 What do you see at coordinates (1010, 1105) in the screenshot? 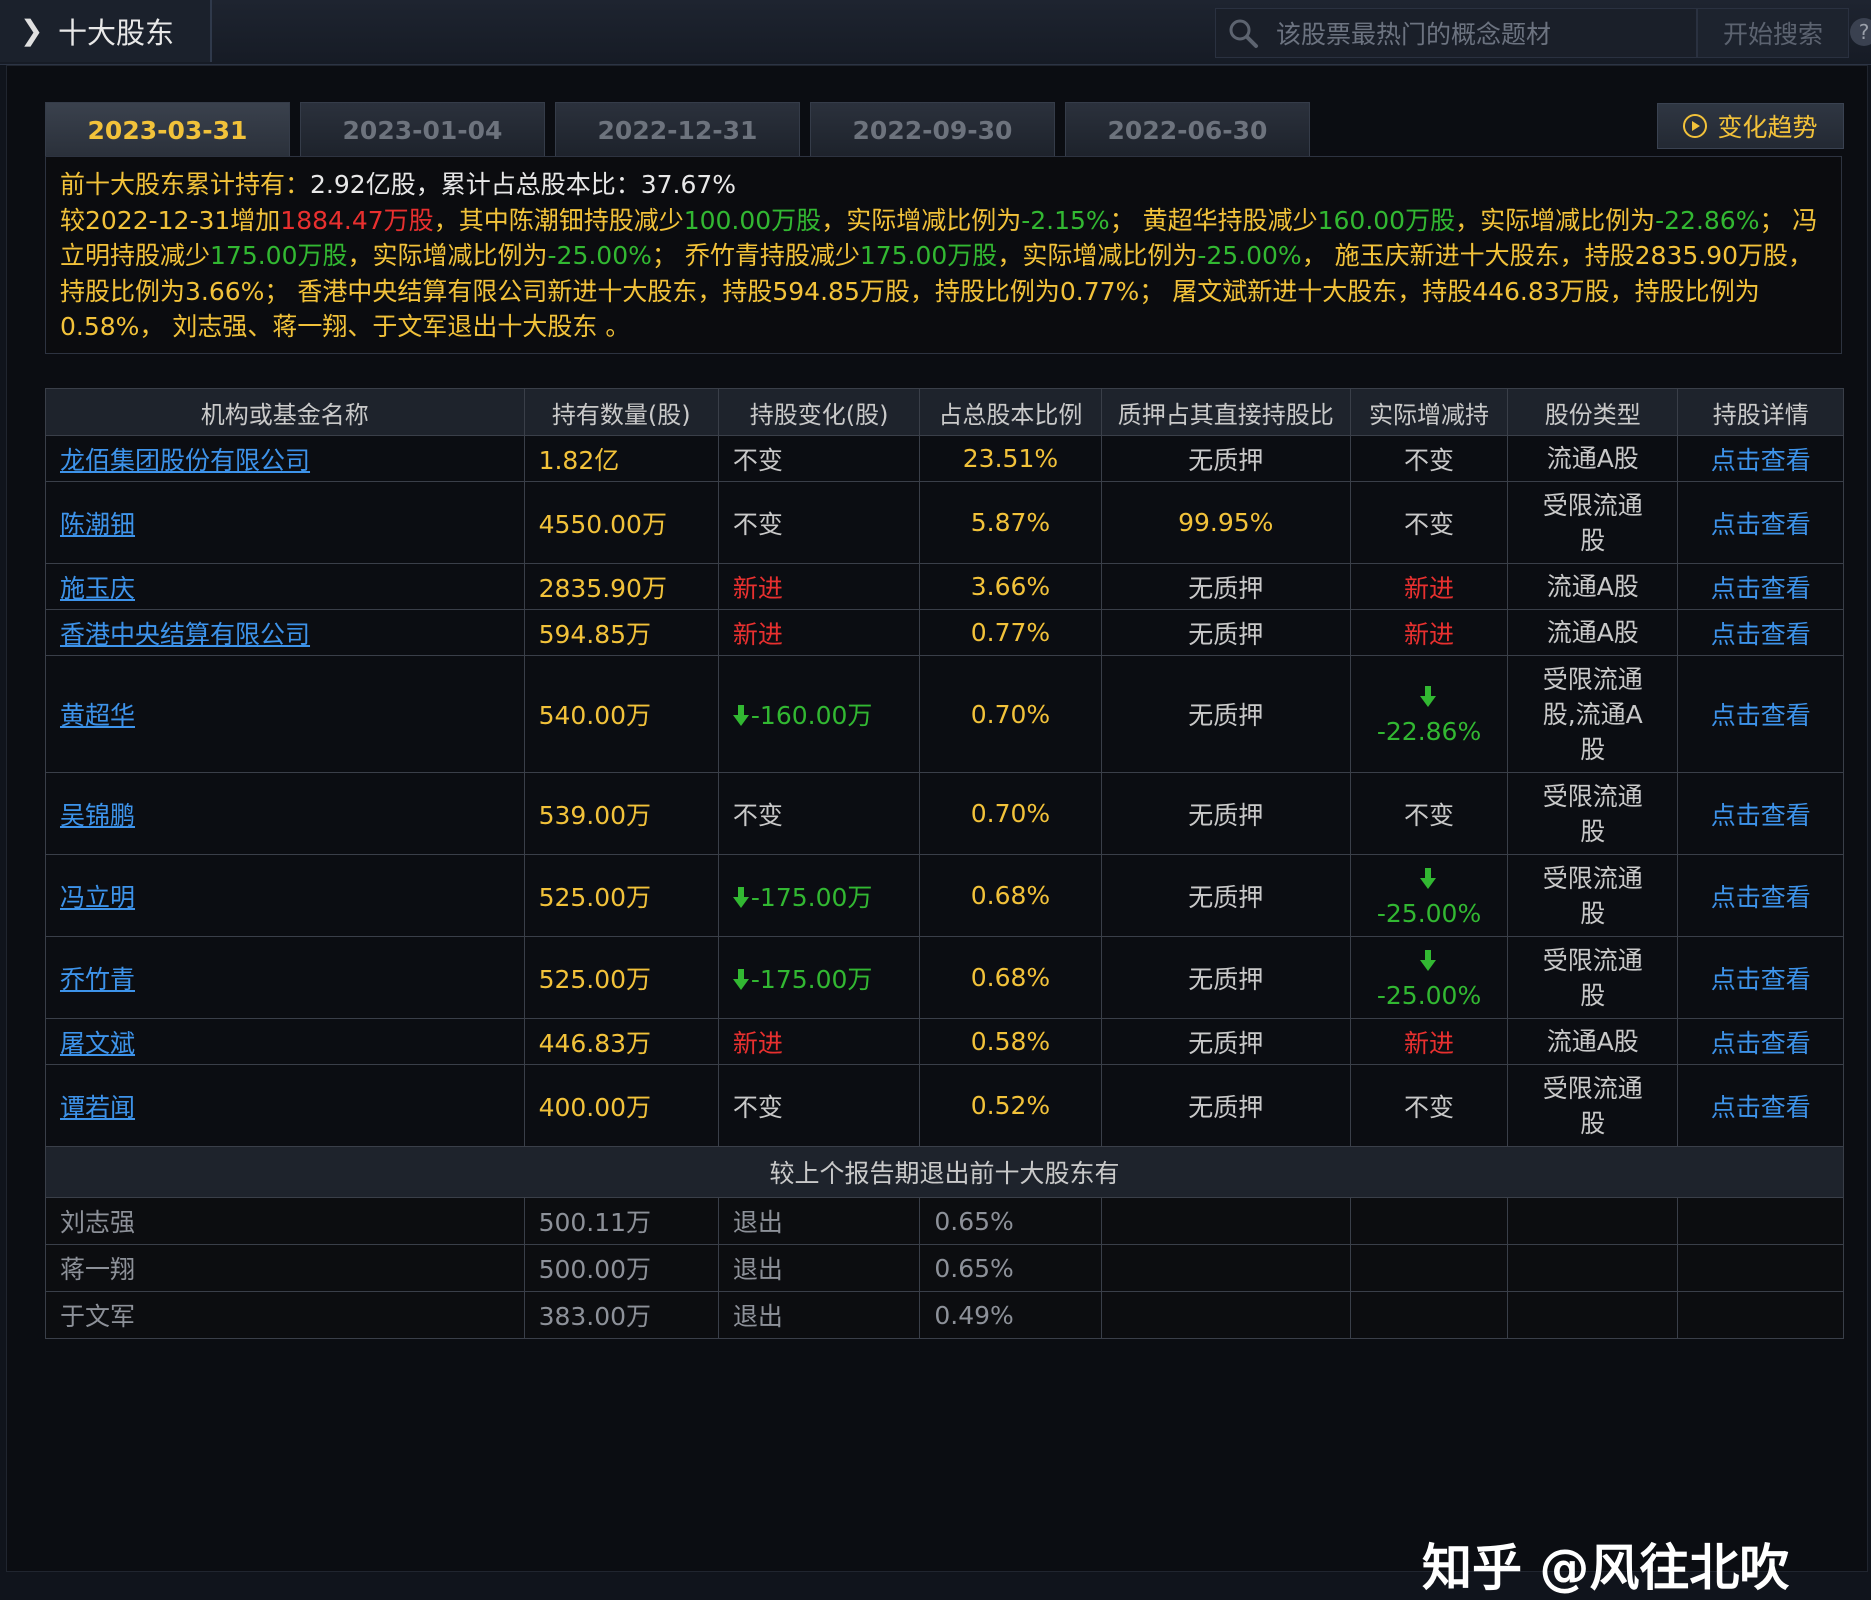
I see `ratio-value: 0.52%` at bounding box center [1010, 1105].